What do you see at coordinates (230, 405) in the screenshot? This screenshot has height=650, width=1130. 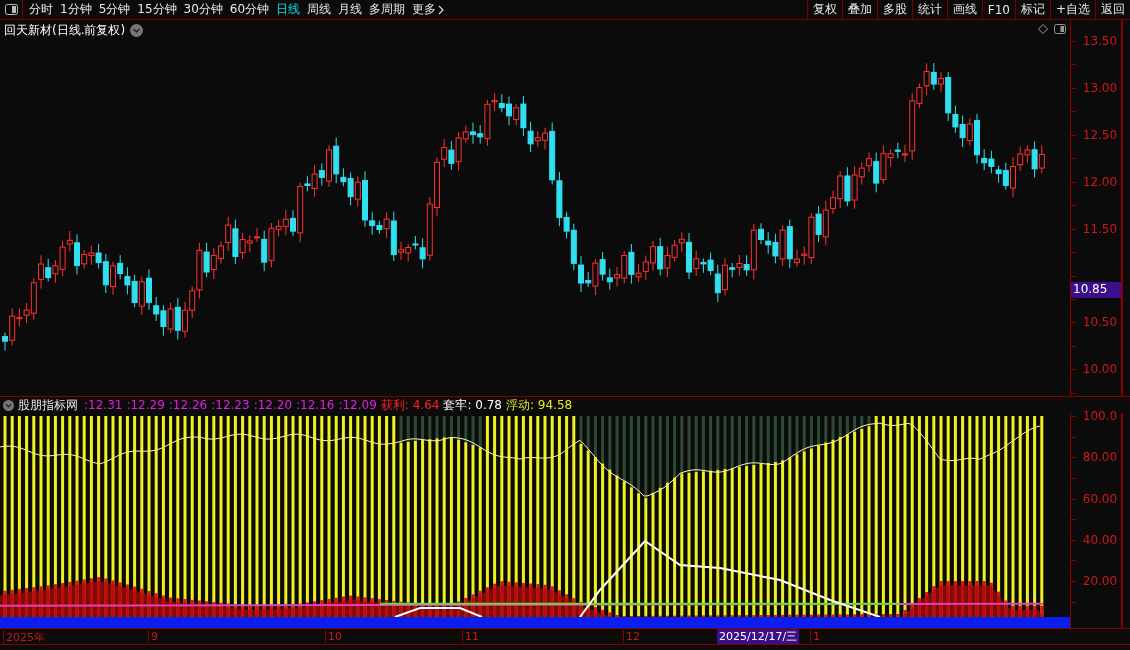 I see `indicator-value: :12.23` at bounding box center [230, 405].